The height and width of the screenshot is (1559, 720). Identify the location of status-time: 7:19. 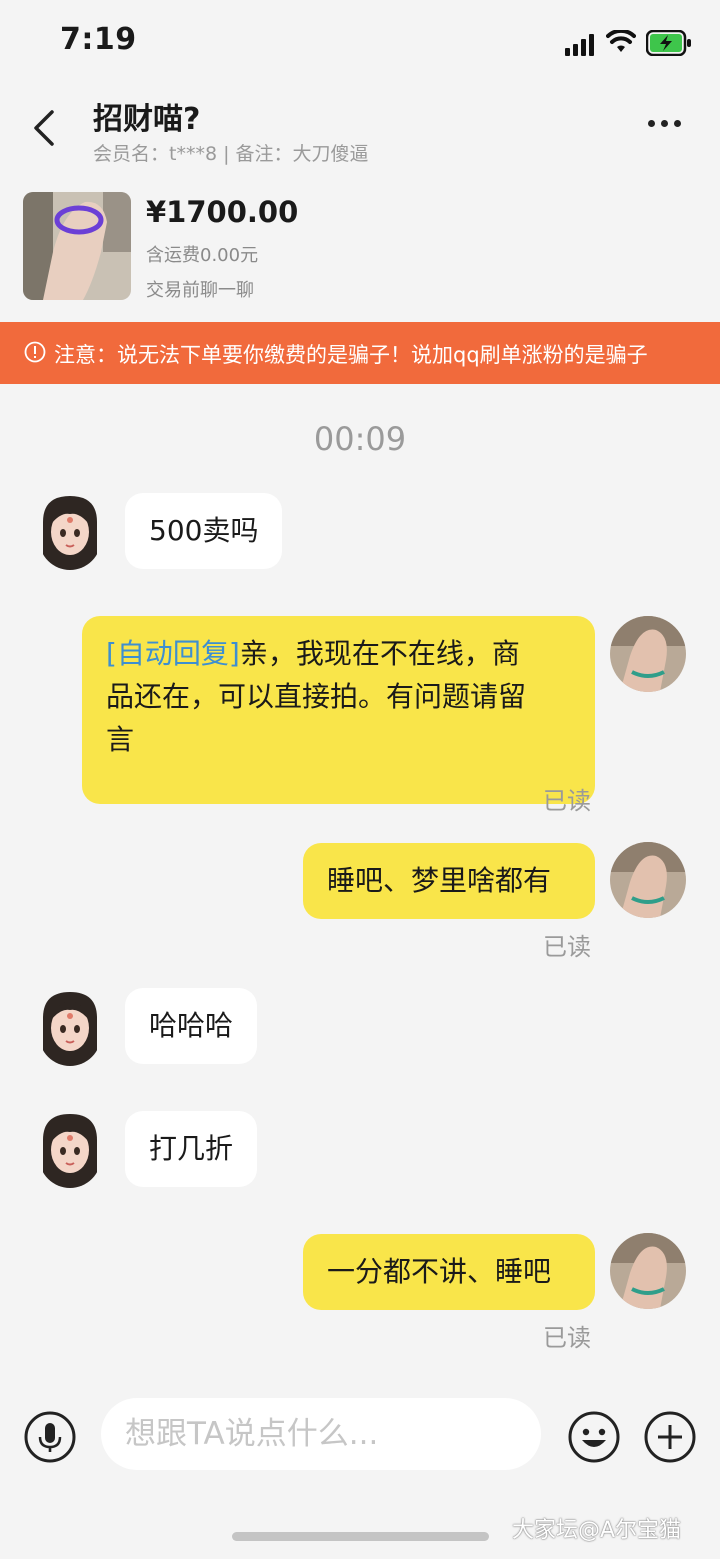
(98, 39).